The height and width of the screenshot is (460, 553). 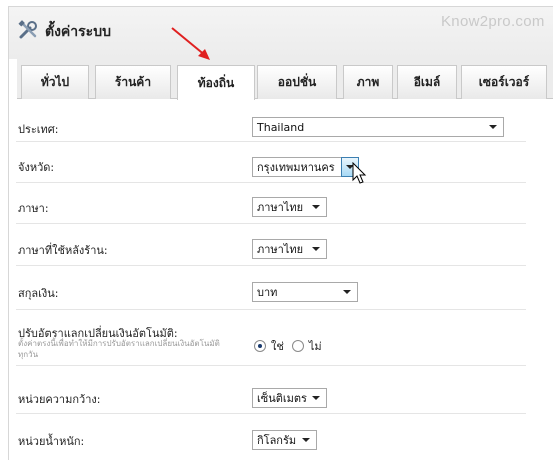 What do you see at coordinates (297, 82) in the screenshot?
I see `tab-option: ออปชั่น` at bounding box center [297, 82].